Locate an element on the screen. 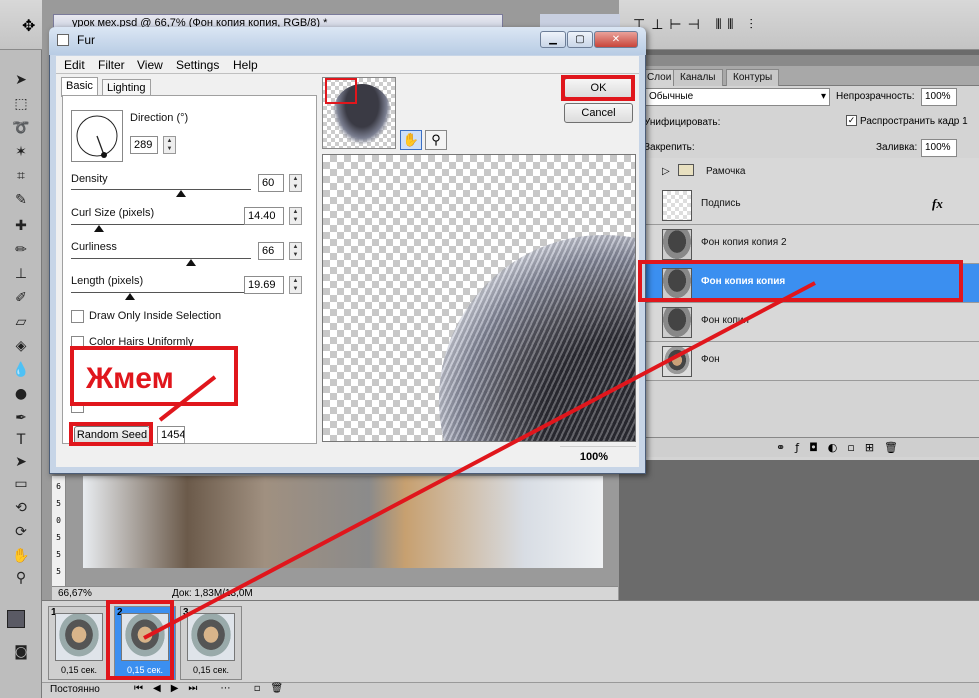 Image resolution: width=979 pixels, height=698 pixels. direction-dial is located at coordinates (97, 136).